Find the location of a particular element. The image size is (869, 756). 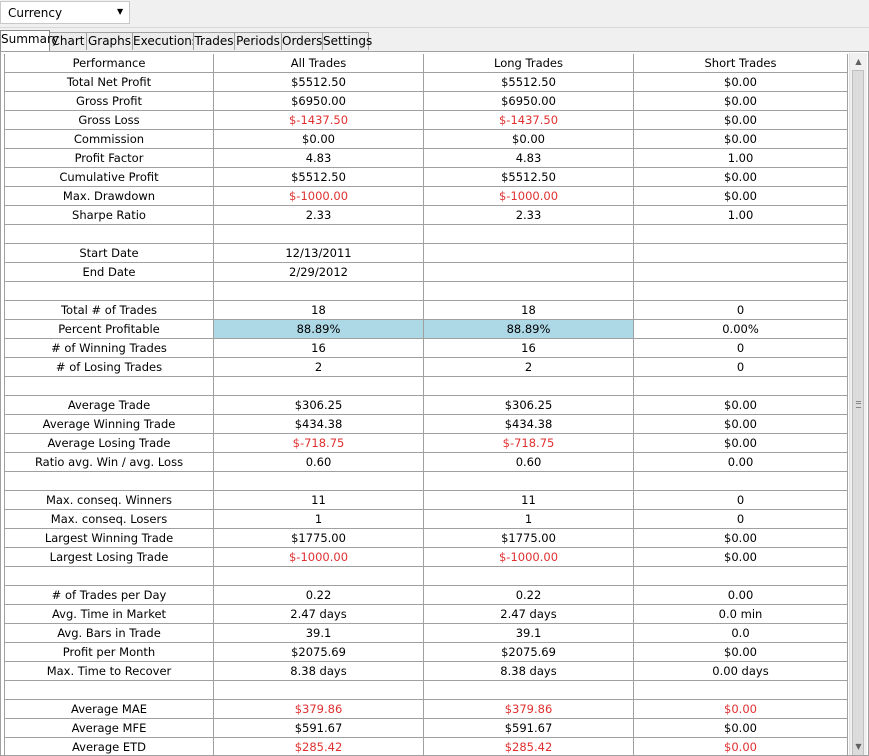

column-header: All Trades is located at coordinates (318, 63).